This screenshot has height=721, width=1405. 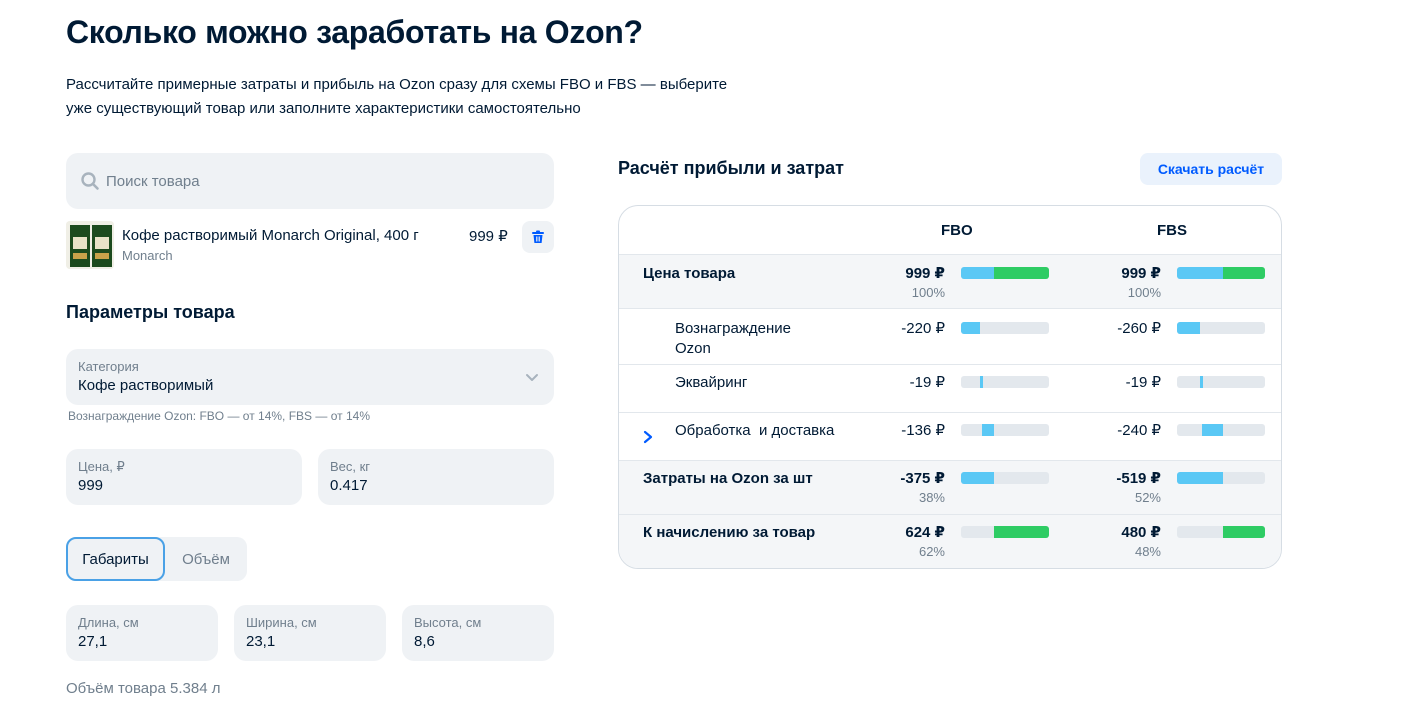 What do you see at coordinates (146, 385) in the screenshot?
I see `category-value: Кофе растворимый` at bounding box center [146, 385].